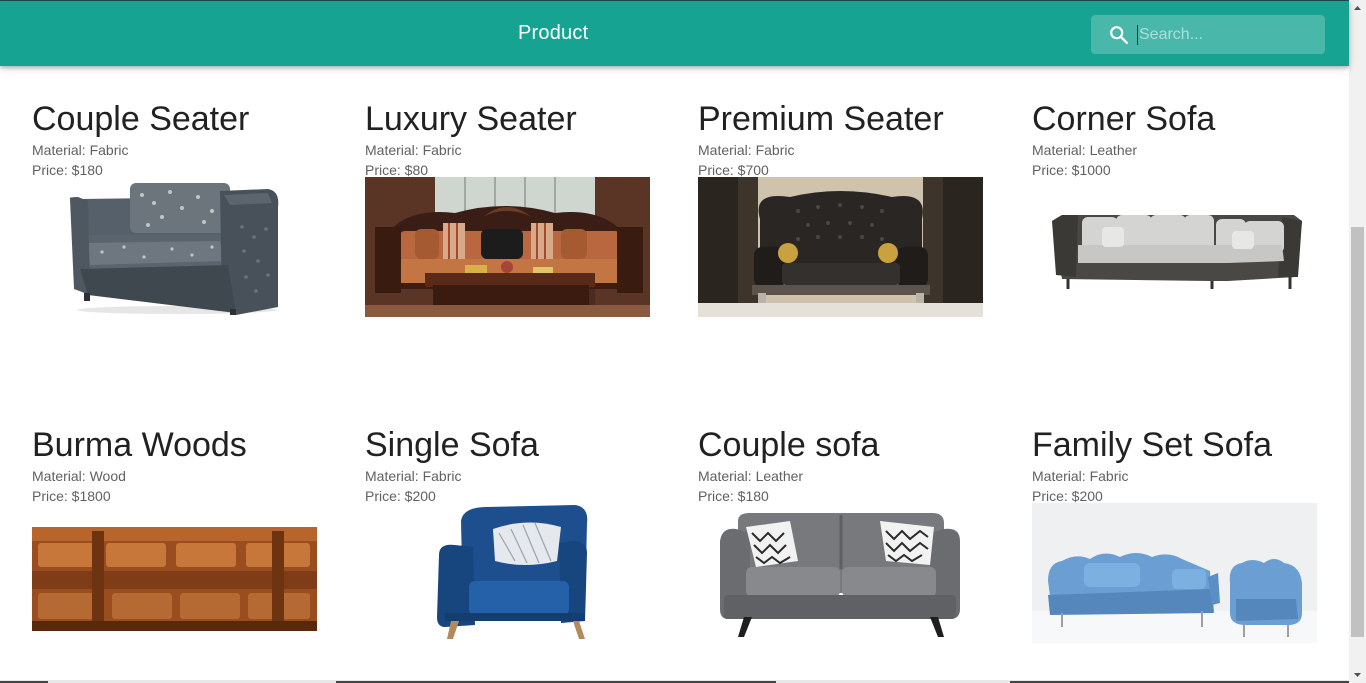 This screenshot has width=1366, height=683. I want to click on product-title: Corner Sofa, so click(1124, 119).